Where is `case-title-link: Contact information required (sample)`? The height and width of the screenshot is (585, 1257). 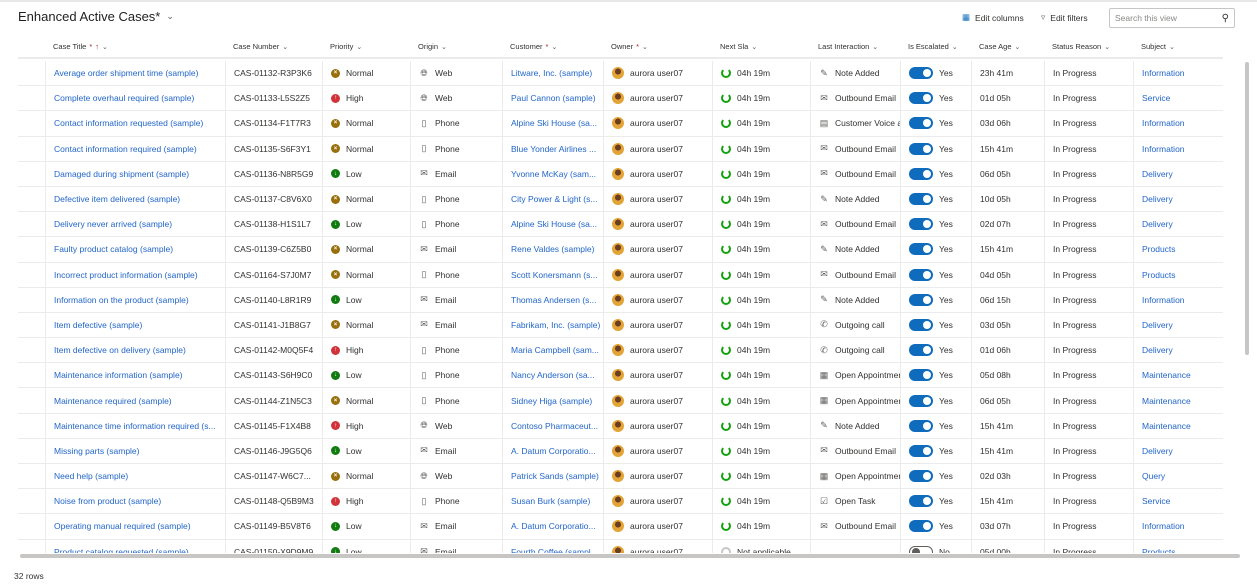 case-title-link: Contact information required (sample) is located at coordinates (125, 149).